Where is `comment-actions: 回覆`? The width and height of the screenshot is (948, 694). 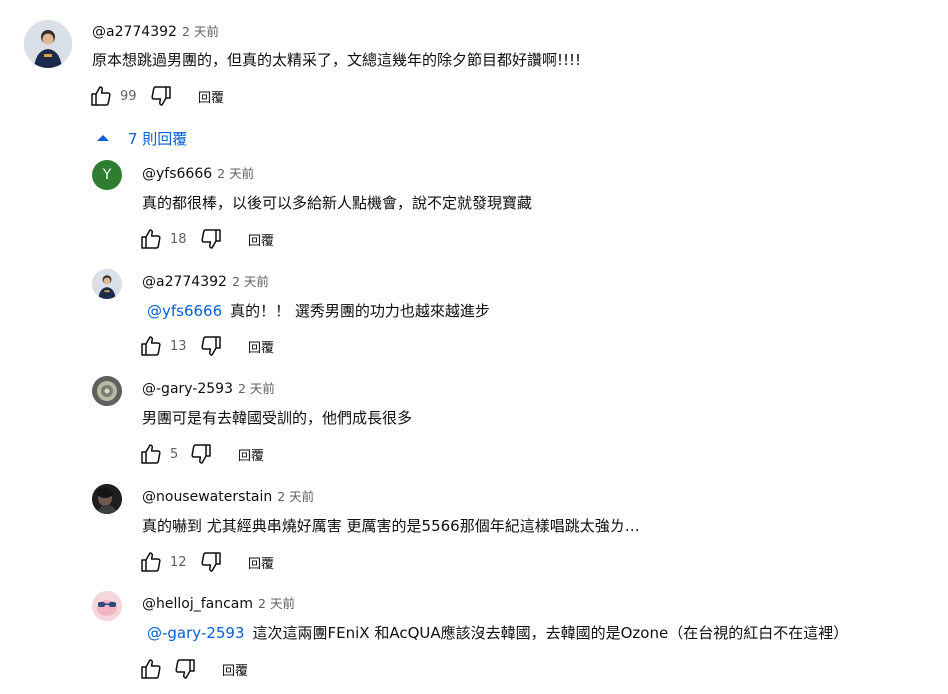 comment-actions: 回覆 is located at coordinates (193, 669).